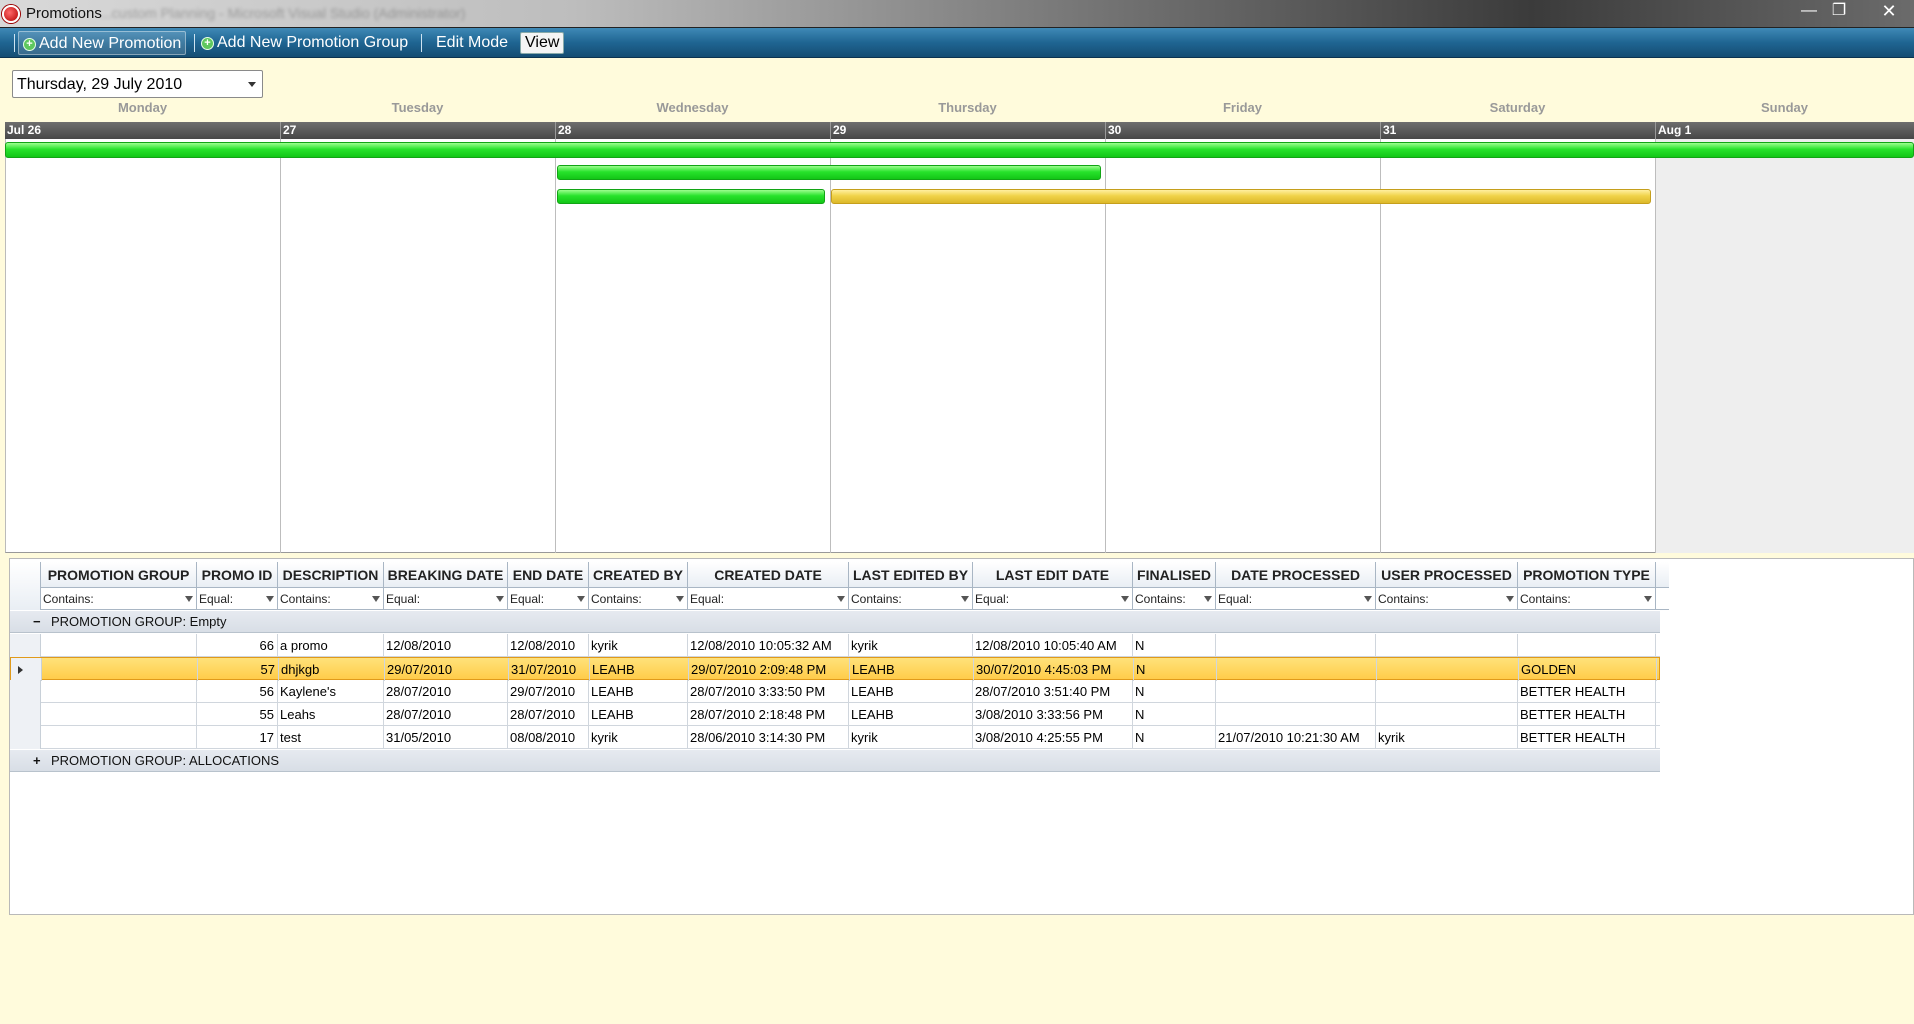 This screenshot has height=1024, width=1914. What do you see at coordinates (548, 575) in the screenshot?
I see `column-header-end-date: END DATE` at bounding box center [548, 575].